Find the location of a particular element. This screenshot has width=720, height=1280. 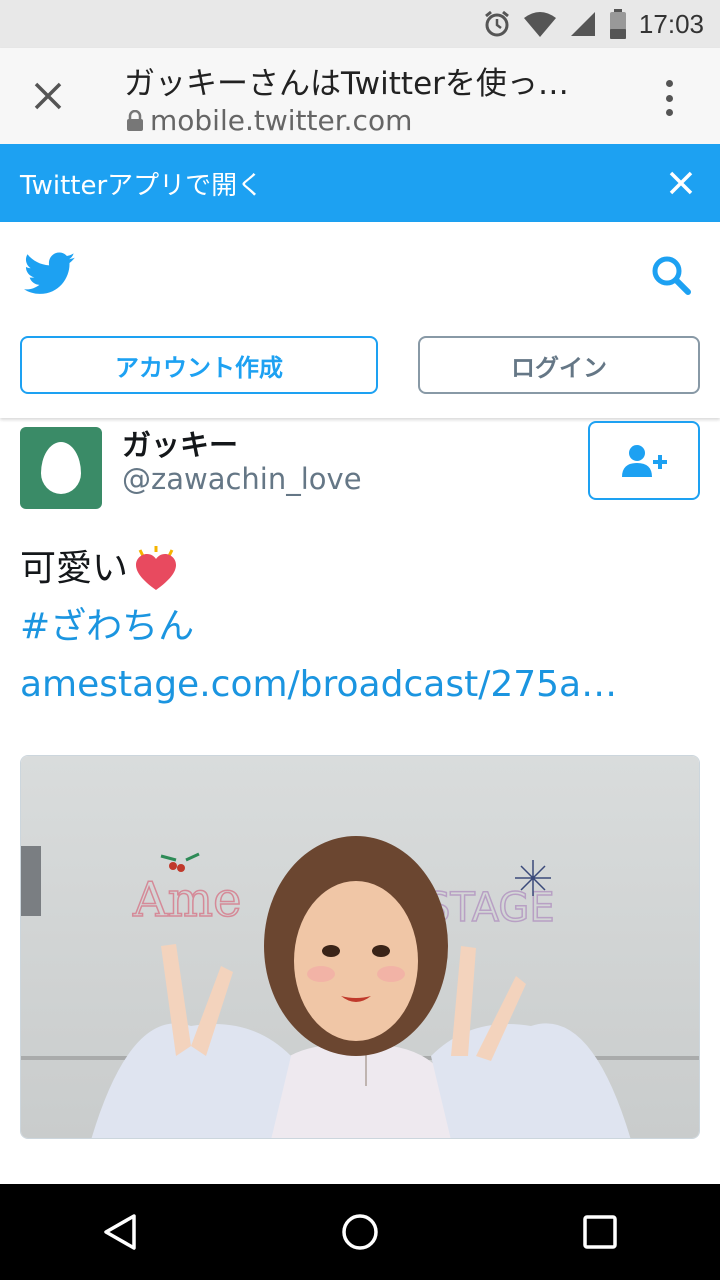

banner-text: Twitterアプリで開く is located at coordinates (142, 185).